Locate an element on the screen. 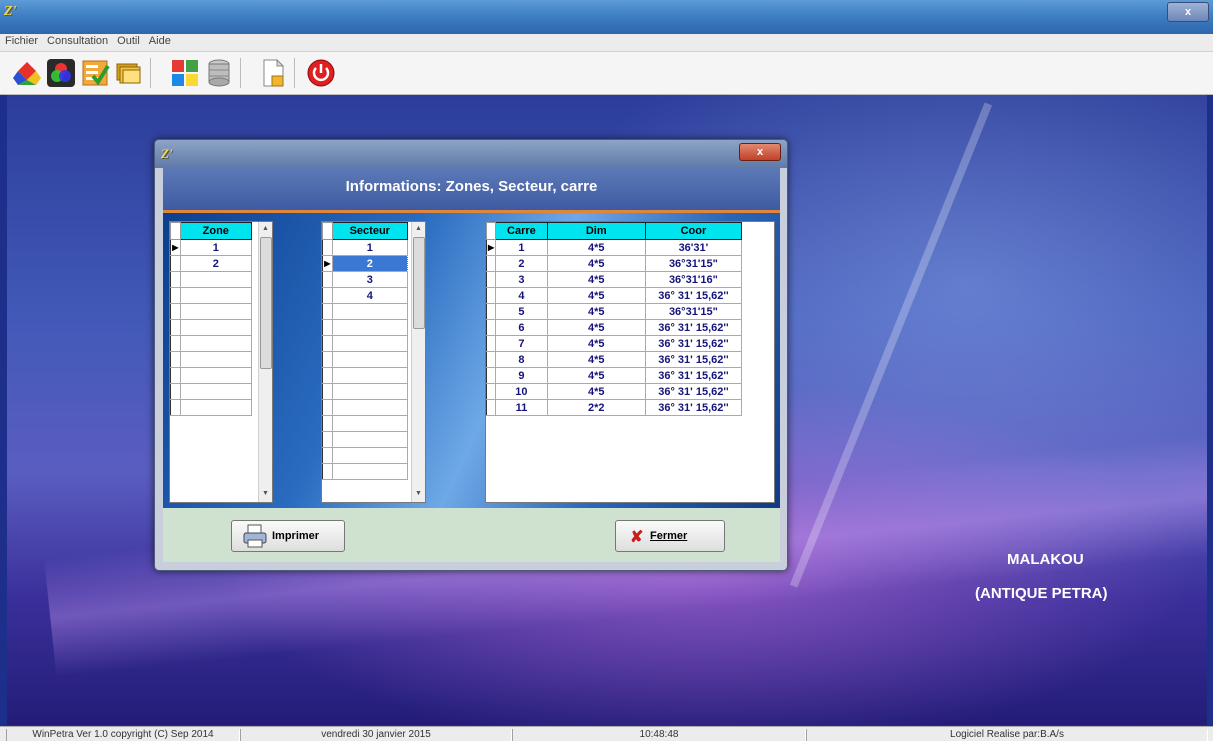  color-grid-icon is located at coordinates (185, 73).